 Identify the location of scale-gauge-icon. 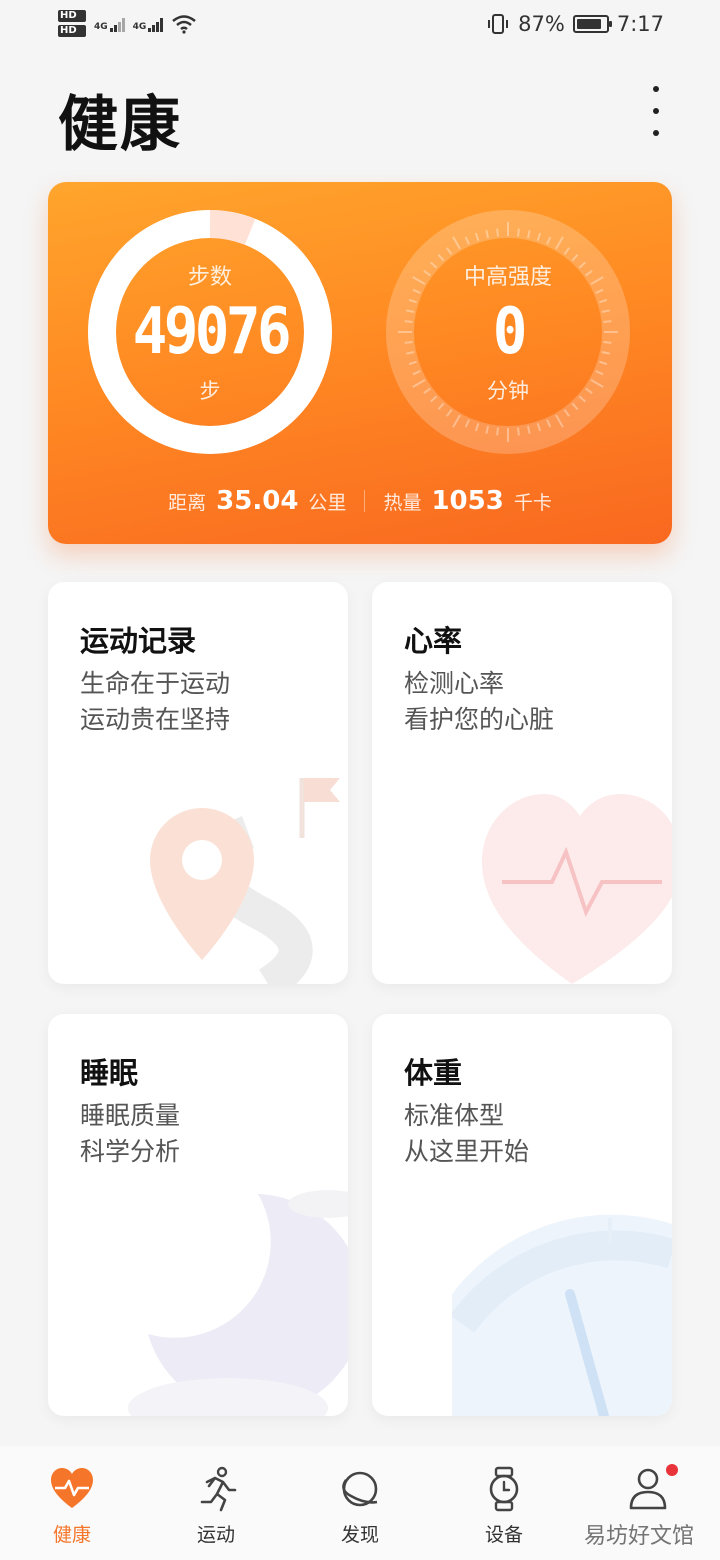
(562, 1315).